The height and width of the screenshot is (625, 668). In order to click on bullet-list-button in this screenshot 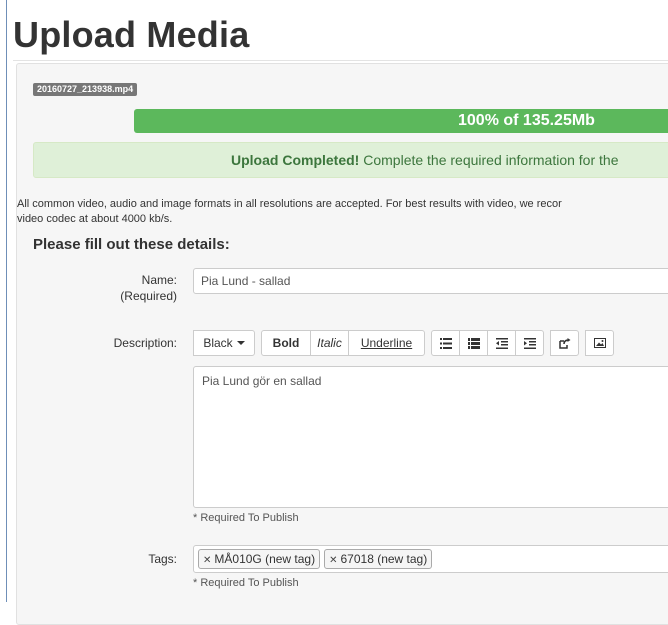, I will do `click(445, 343)`.